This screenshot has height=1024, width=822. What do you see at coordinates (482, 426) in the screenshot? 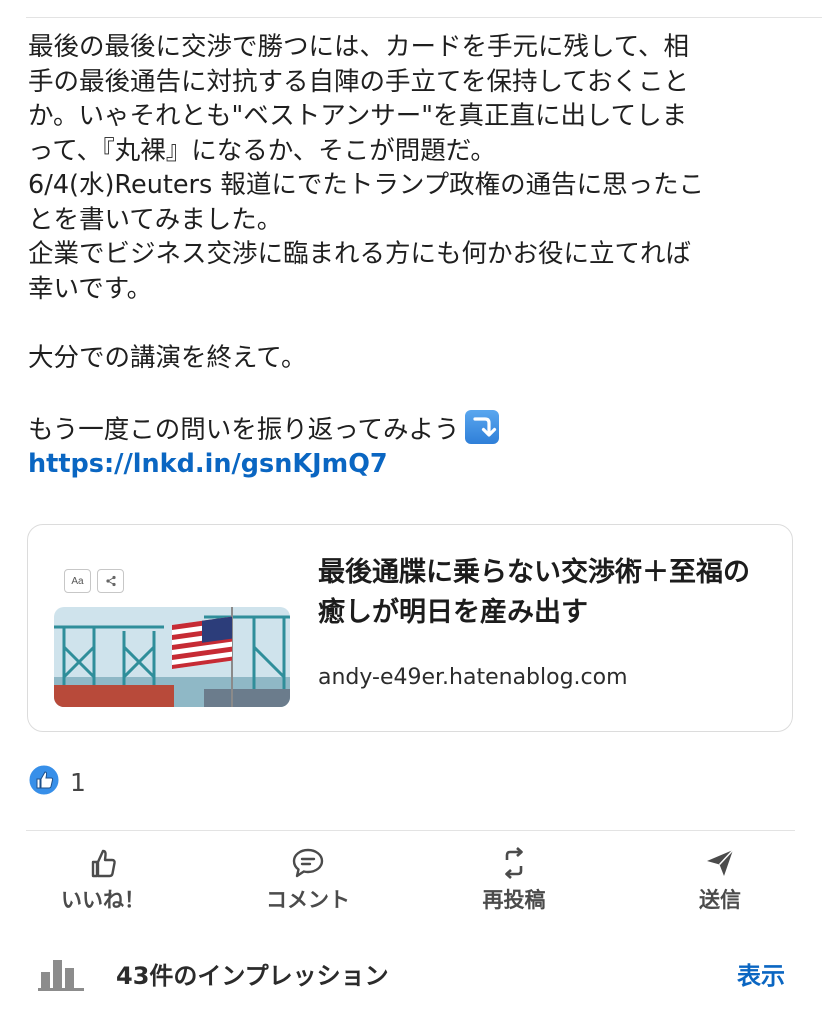
I see `arrow-down-emoji-icon` at bounding box center [482, 426].